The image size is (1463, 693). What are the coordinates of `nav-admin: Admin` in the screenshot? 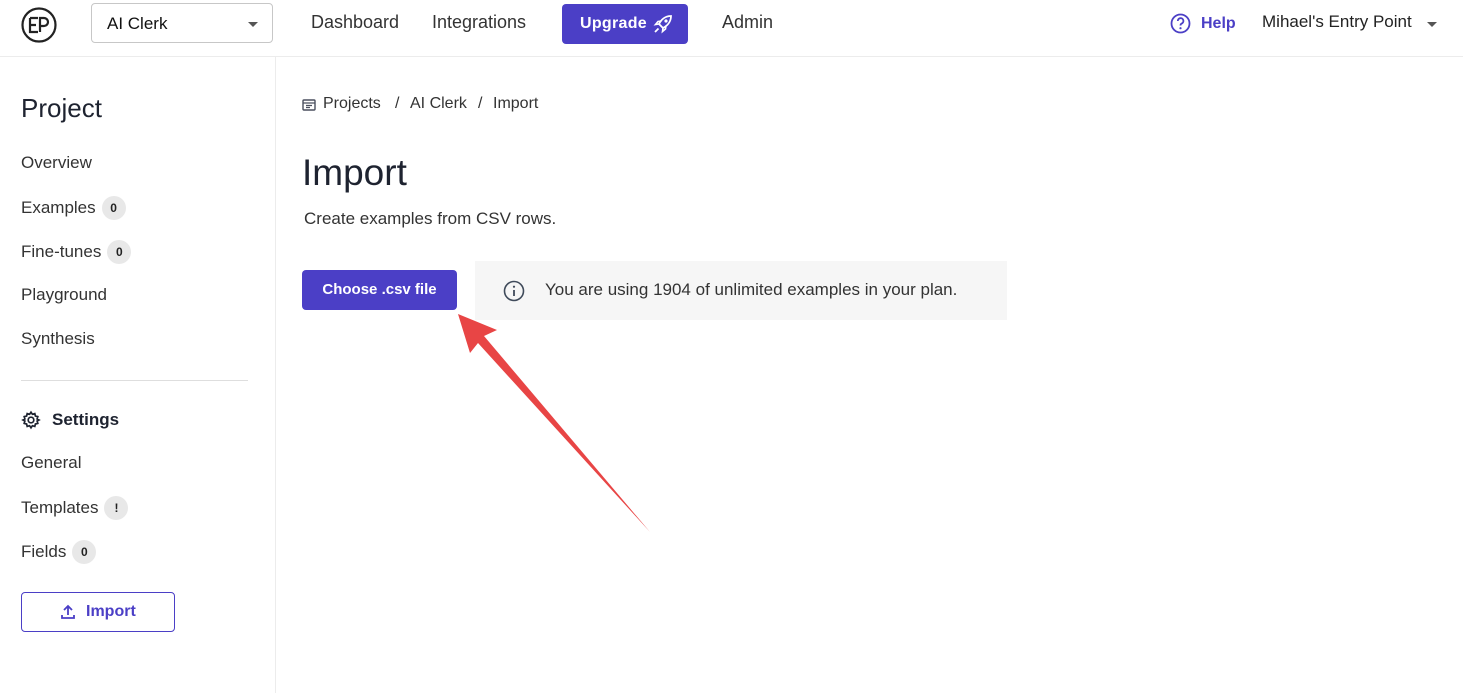 It's located at (747, 22).